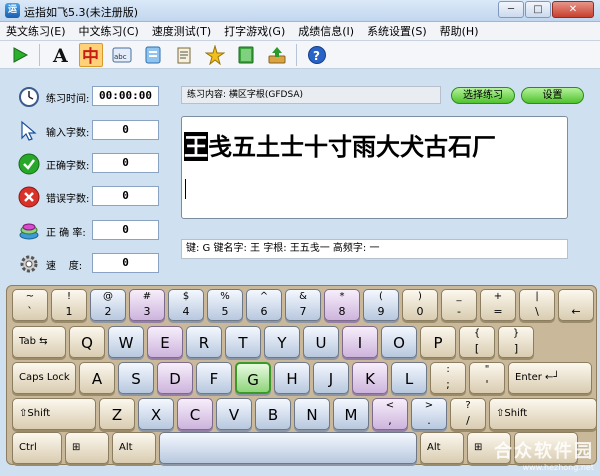 This screenshot has width=600, height=476. What do you see at coordinates (195, 414) in the screenshot?
I see `key-c: C` at bounding box center [195, 414].